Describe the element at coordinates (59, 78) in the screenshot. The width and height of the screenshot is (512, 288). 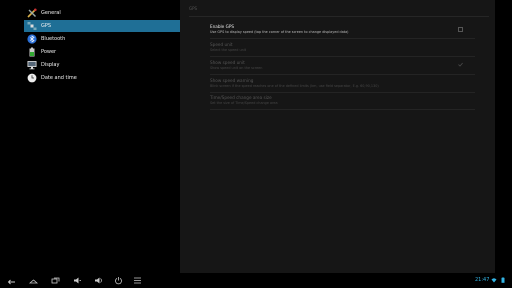
I see `sidebar-item-label: Date and time` at that location.